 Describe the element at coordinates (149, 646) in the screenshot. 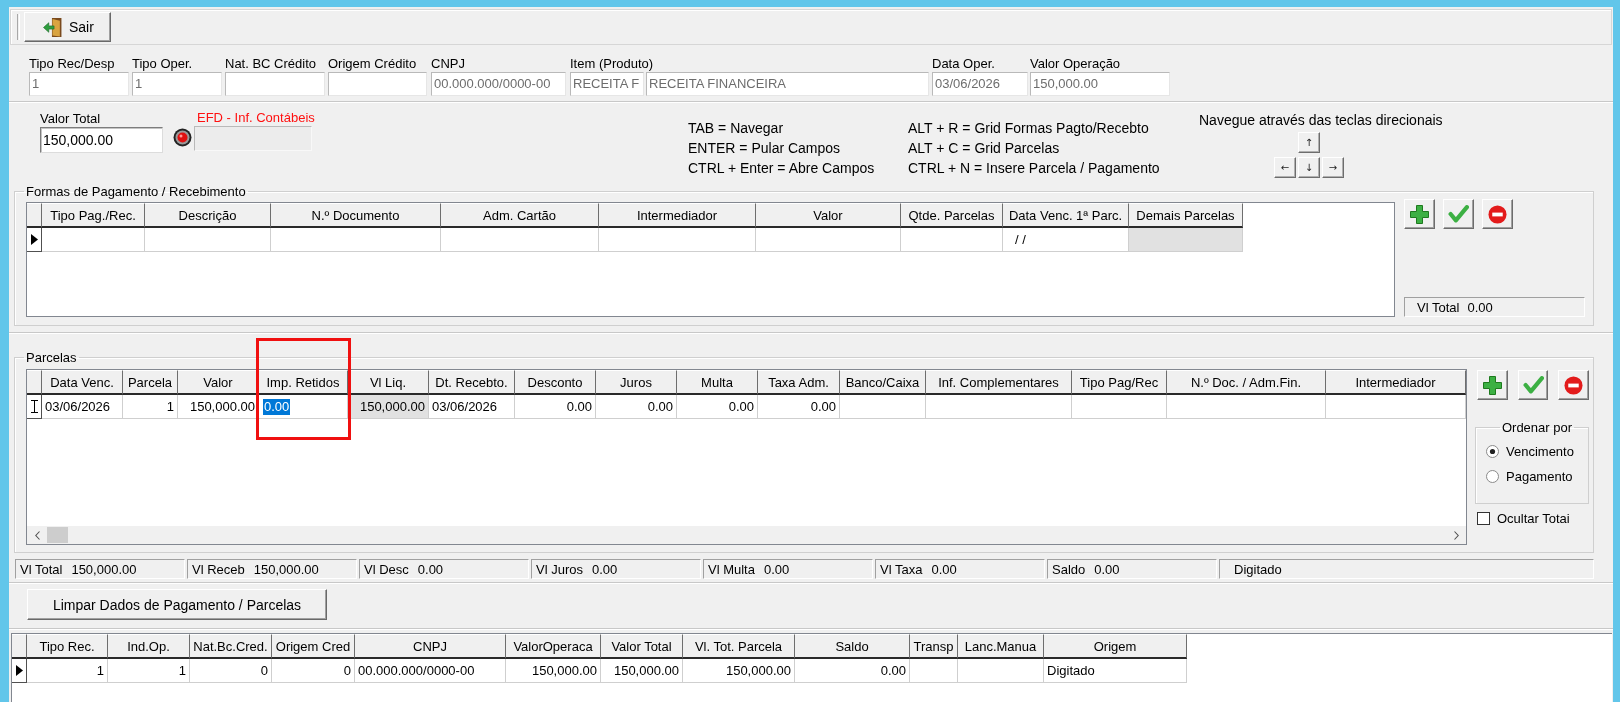

I see `column-header: Ind.Op.` at that location.